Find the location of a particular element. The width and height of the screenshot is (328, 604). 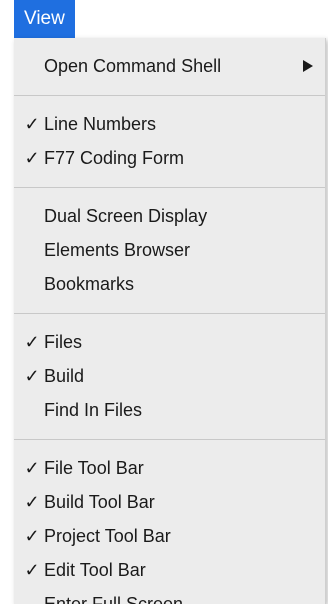

menu-item-label: Line Numbers is located at coordinates (100, 124).